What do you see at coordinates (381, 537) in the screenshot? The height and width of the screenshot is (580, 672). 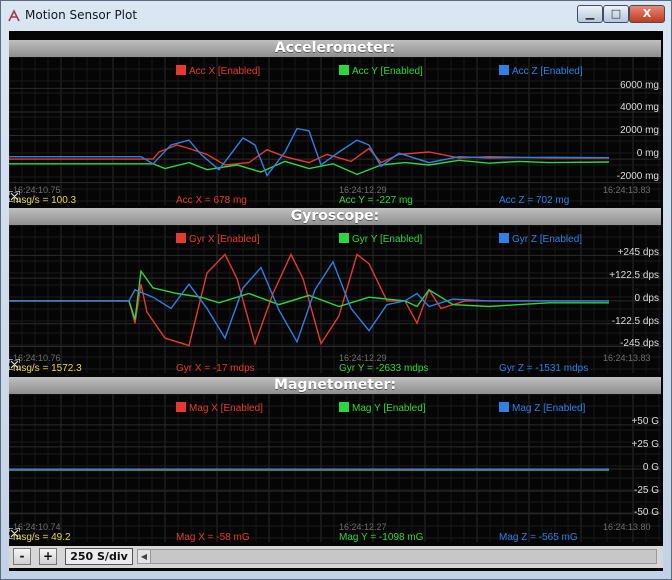 I see `readout-mag-y: Mag Y = -1098 mG` at bounding box center [381, 537].